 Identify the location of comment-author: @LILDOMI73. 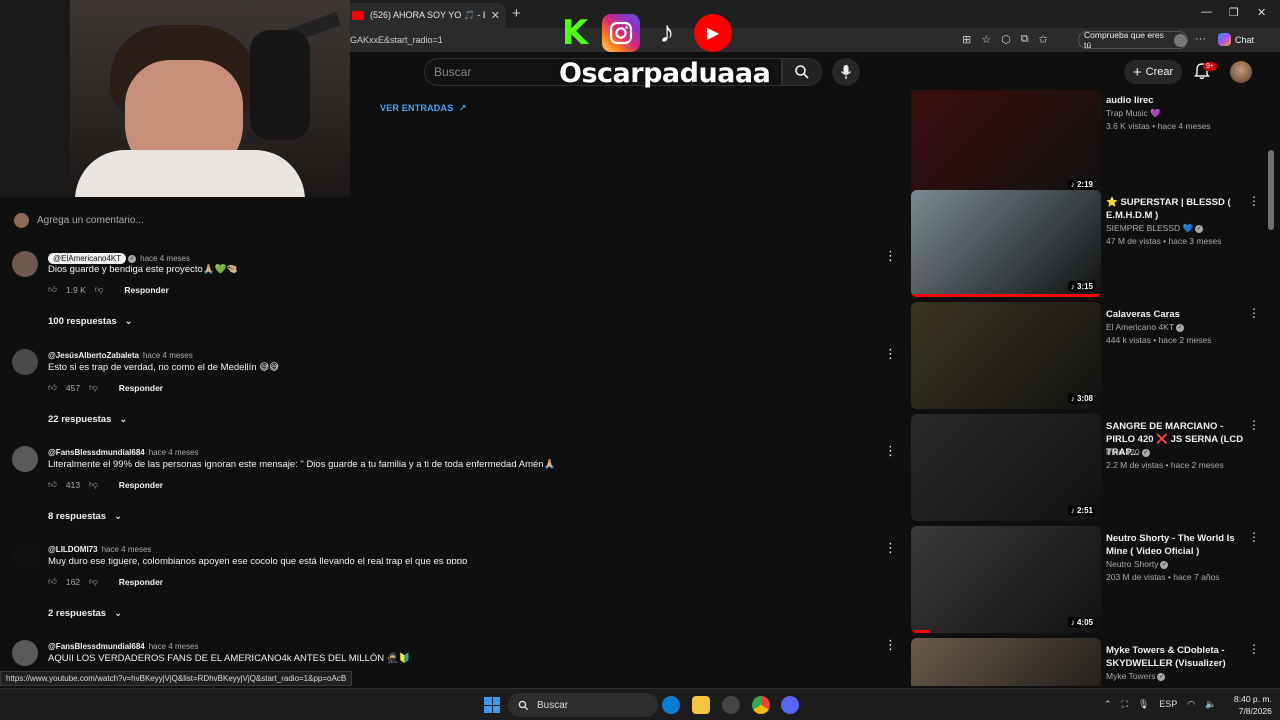
(73, 549).